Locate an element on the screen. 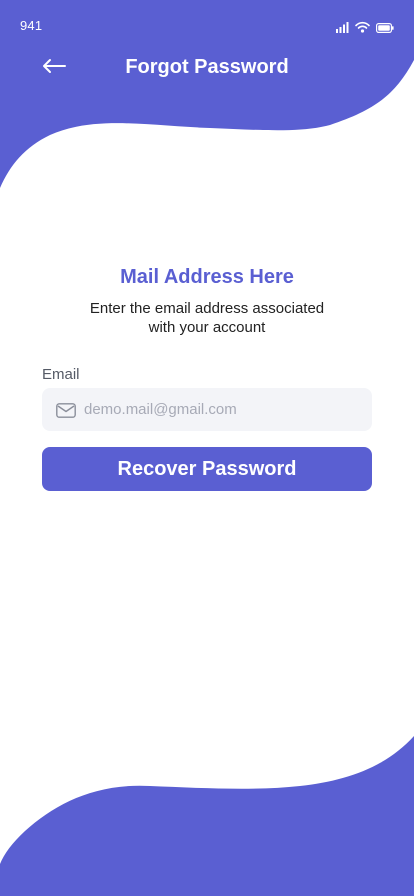  email-label: Email is located at coordinates (61, 374).